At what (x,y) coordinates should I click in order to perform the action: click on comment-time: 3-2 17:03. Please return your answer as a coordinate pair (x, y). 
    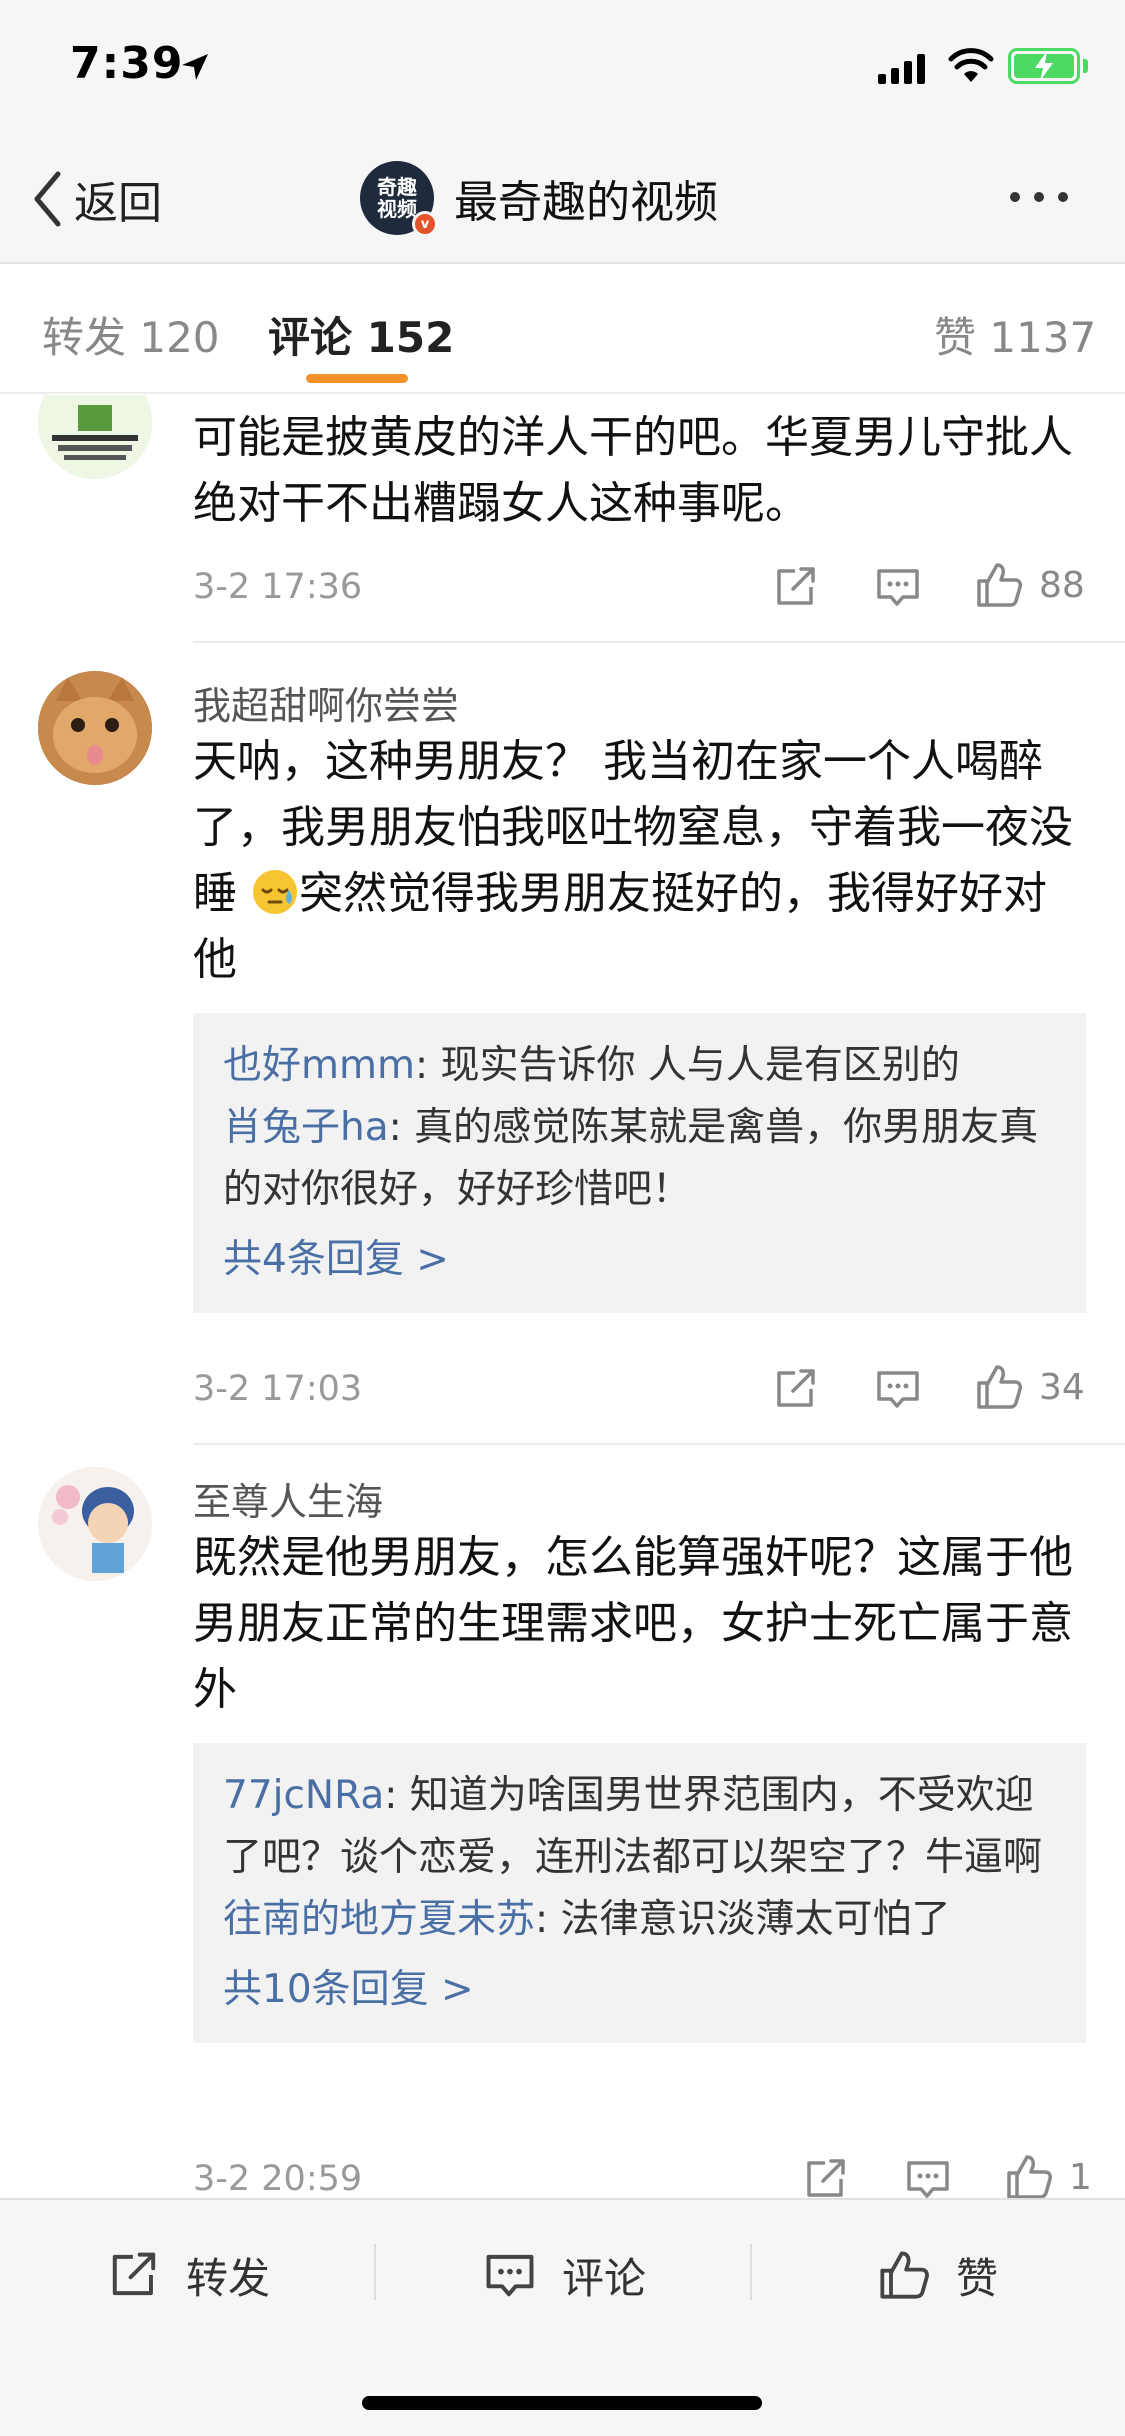
    Looking at the image, I should click on (278, 1389).